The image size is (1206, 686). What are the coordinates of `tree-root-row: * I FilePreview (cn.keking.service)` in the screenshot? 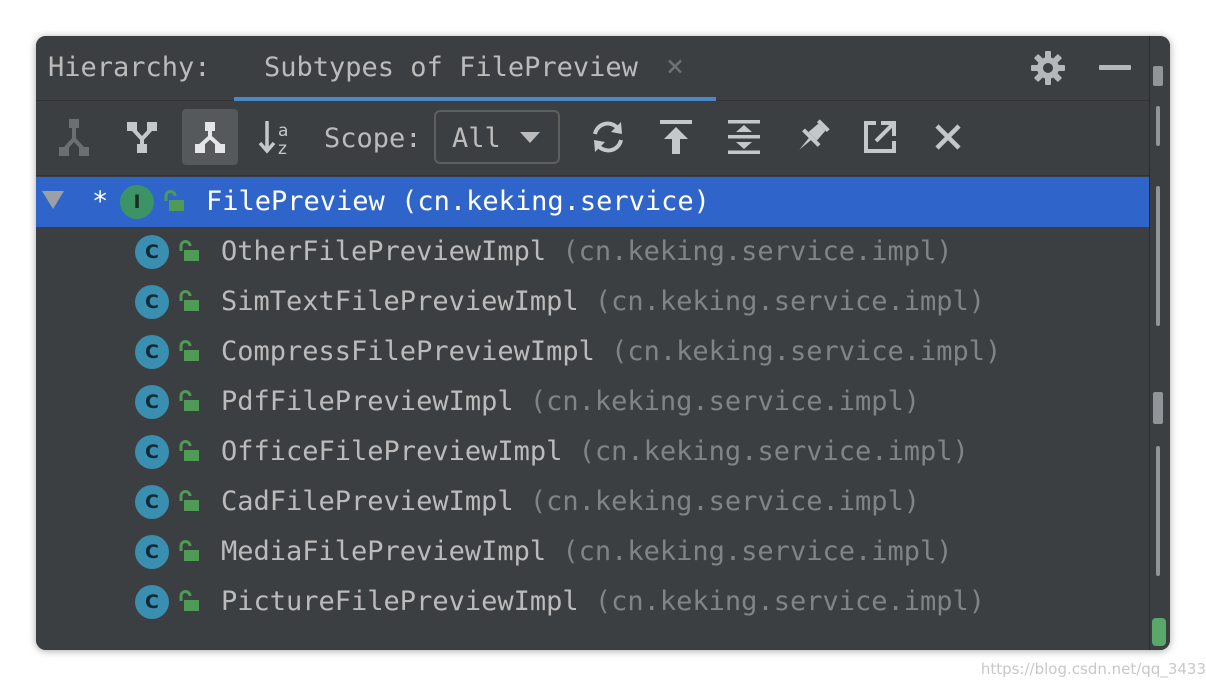 It's located at (593, 202).